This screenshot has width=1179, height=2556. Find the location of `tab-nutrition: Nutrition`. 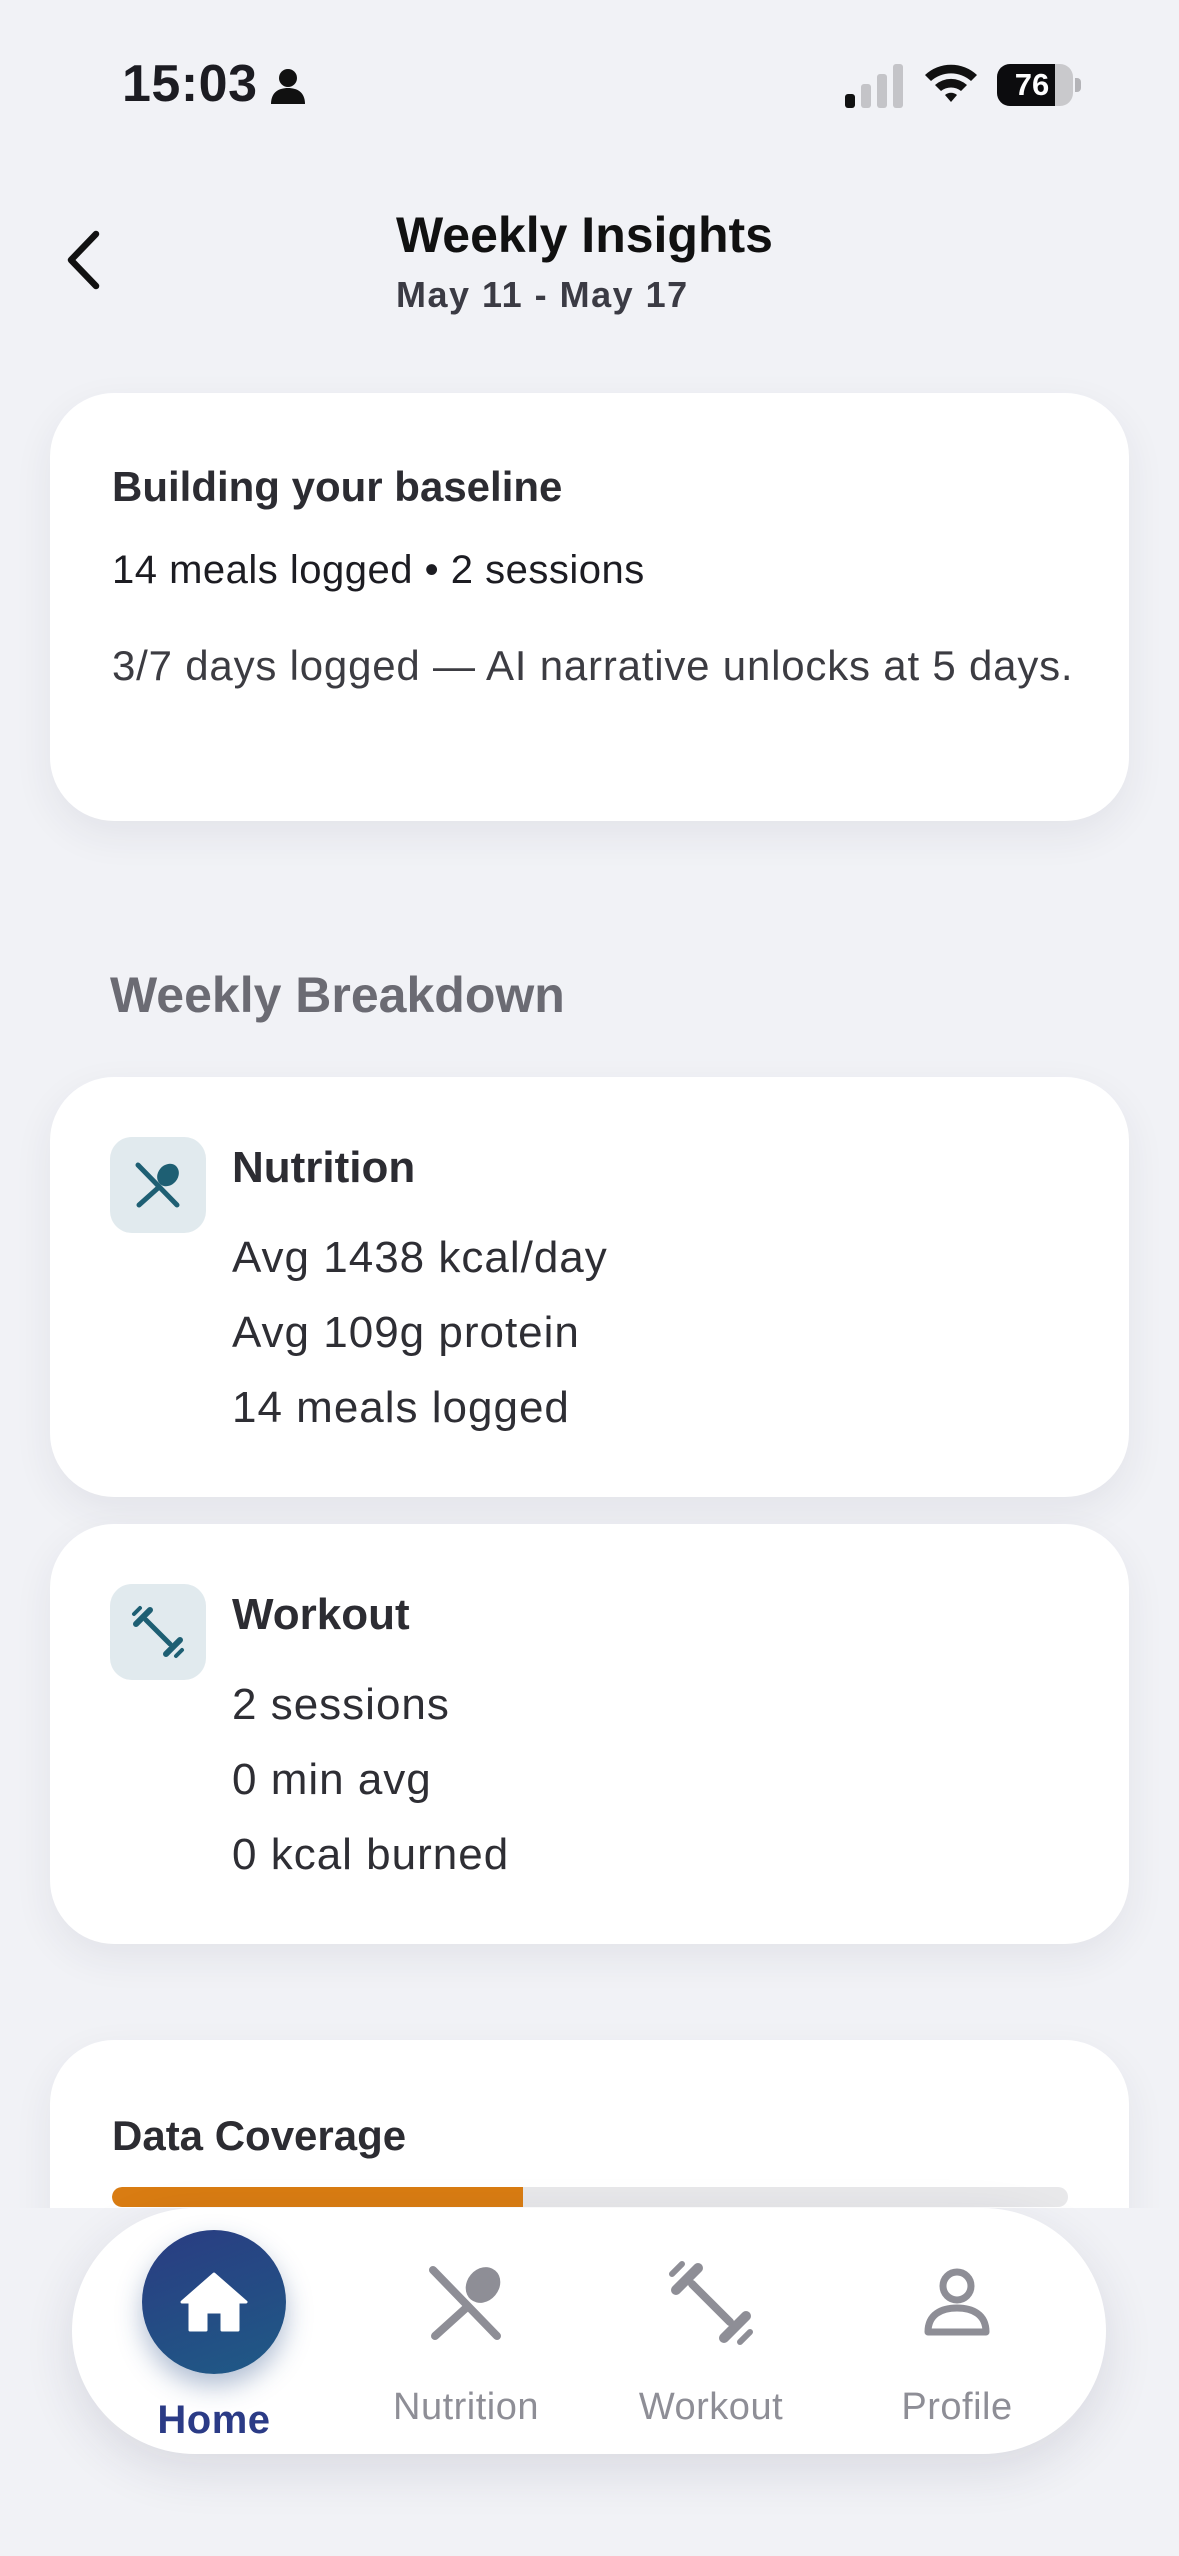

tab-nutrition: Nutrition is located at coordinates (466, 2331).